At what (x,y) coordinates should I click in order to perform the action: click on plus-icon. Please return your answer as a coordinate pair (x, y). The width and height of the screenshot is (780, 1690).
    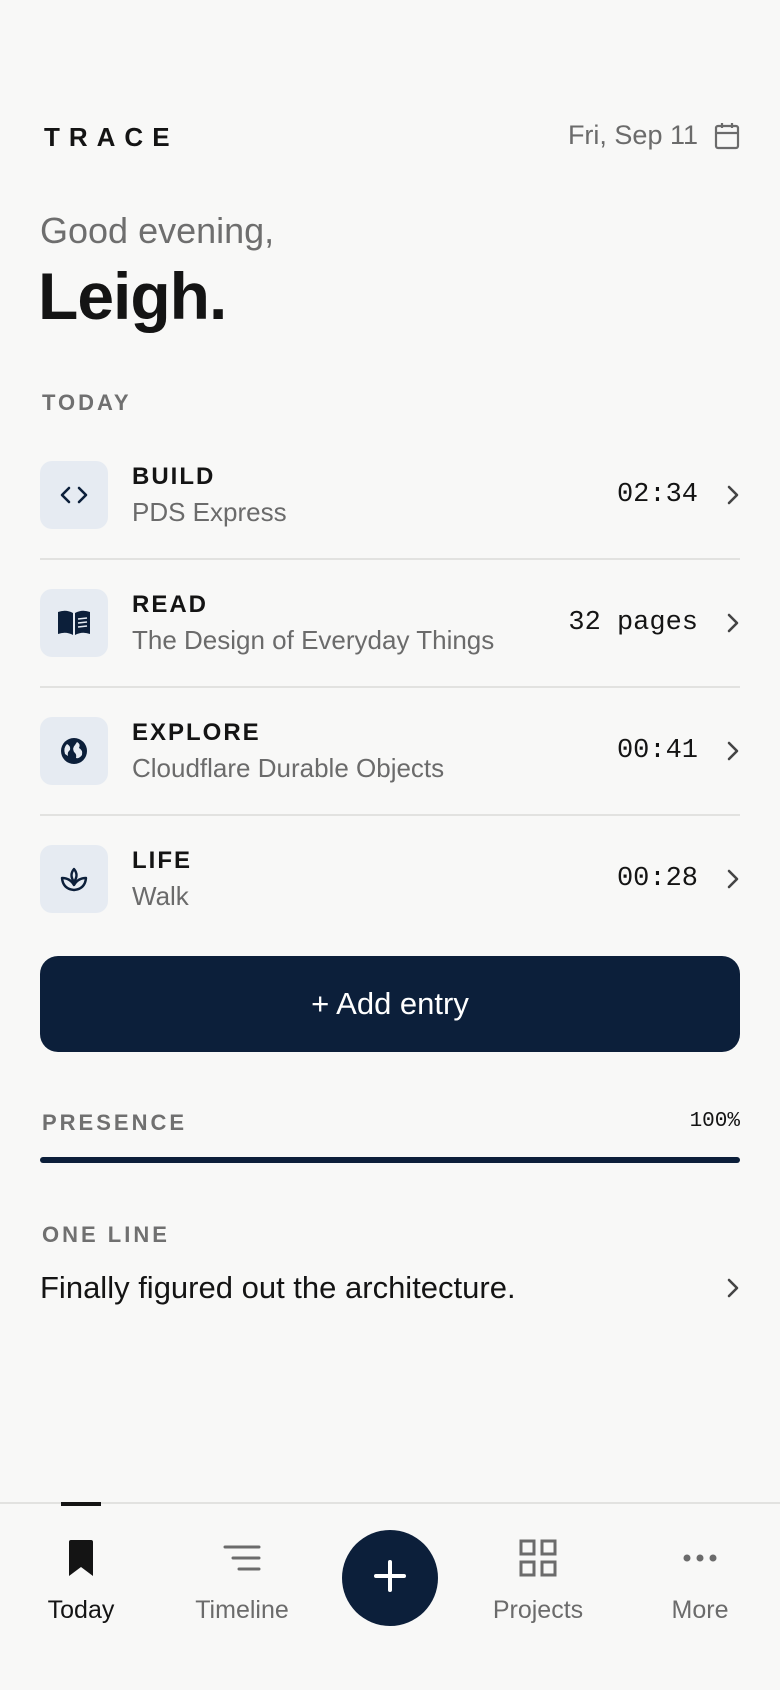
    Looking at the image, I should click on (390, 1578).